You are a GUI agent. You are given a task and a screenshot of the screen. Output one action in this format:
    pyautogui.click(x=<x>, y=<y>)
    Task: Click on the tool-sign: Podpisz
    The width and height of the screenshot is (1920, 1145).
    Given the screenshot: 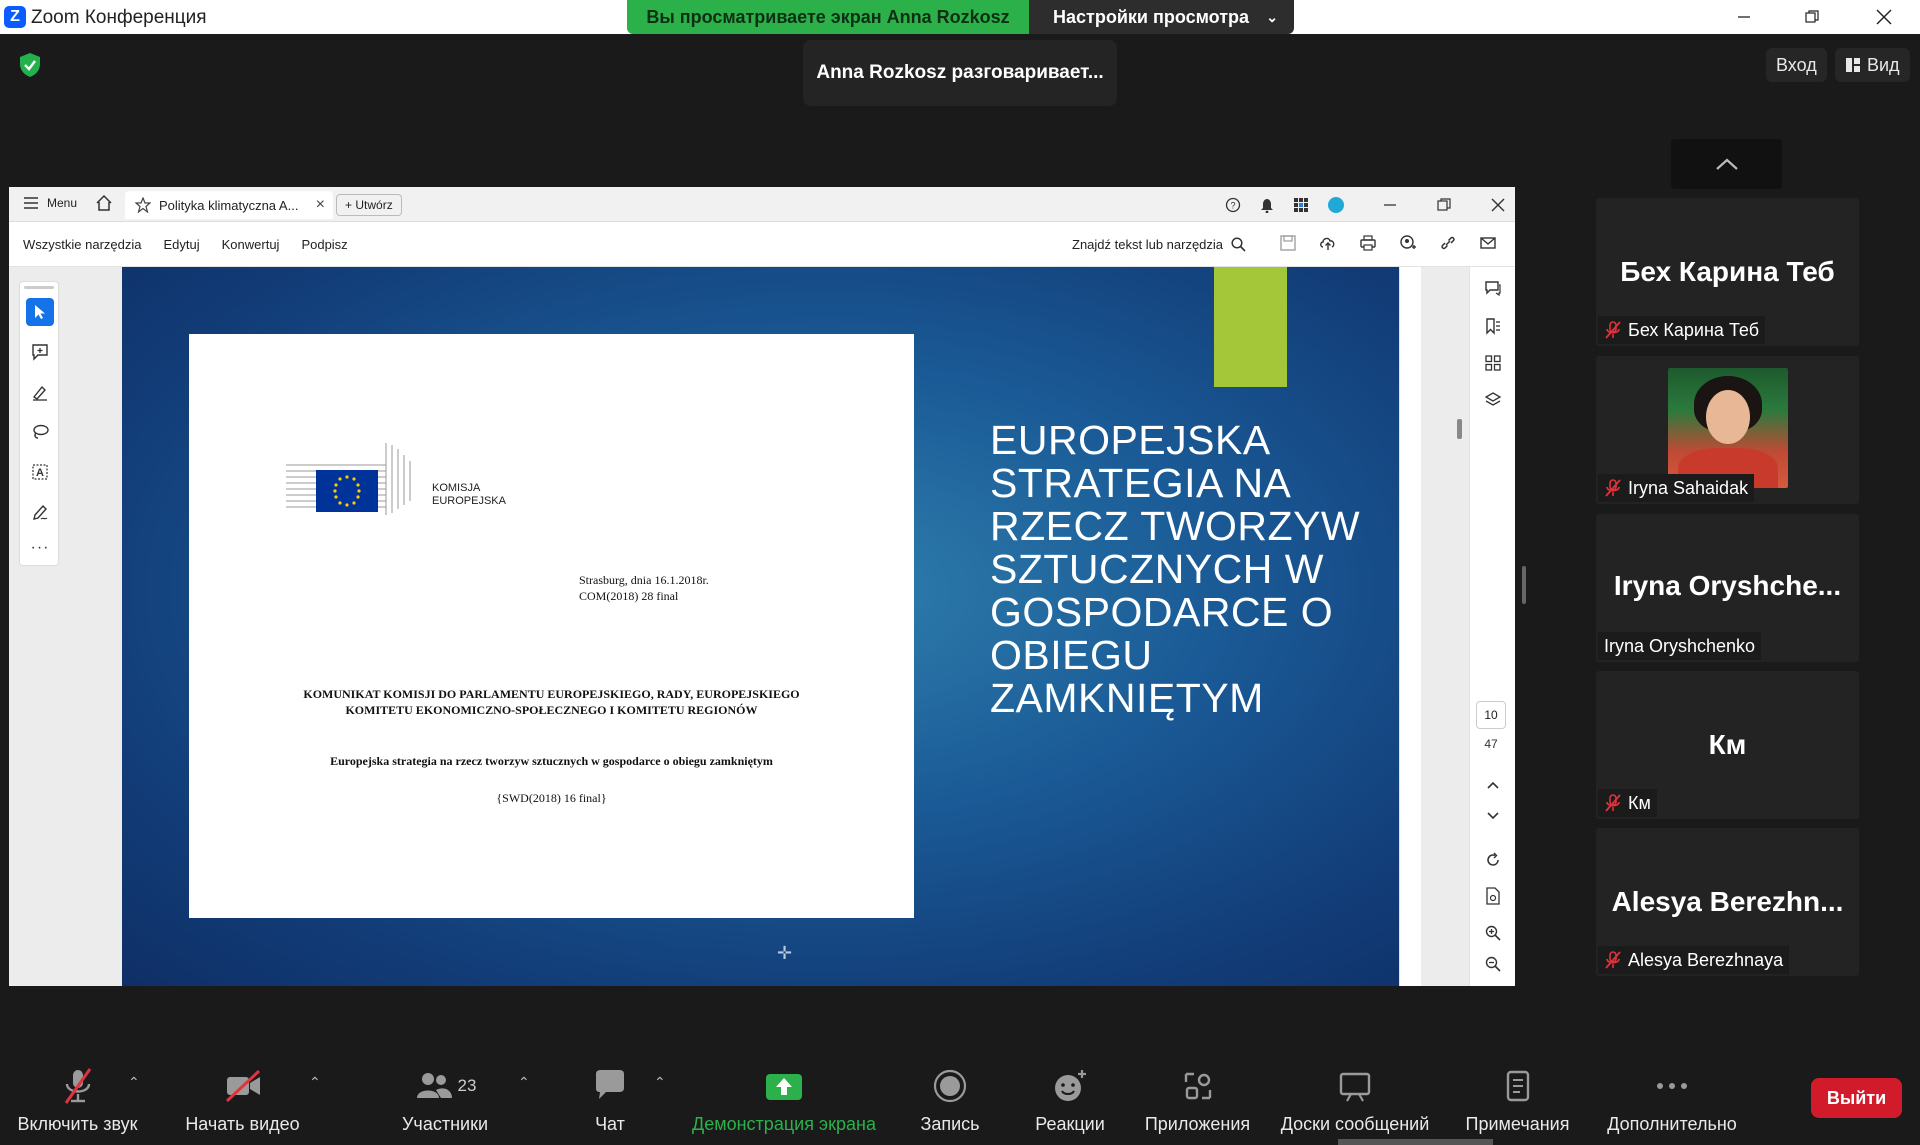 What is the action you would take?
    pyautogui.click(x=324, y=244)
    